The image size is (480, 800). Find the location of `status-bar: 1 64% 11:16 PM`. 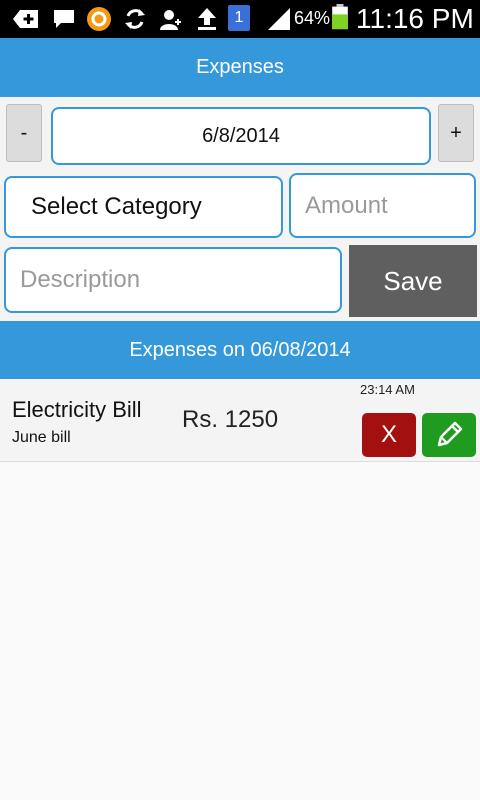

status-bar: 1 64% 11:16 PM is located at coordinates (240, 19).